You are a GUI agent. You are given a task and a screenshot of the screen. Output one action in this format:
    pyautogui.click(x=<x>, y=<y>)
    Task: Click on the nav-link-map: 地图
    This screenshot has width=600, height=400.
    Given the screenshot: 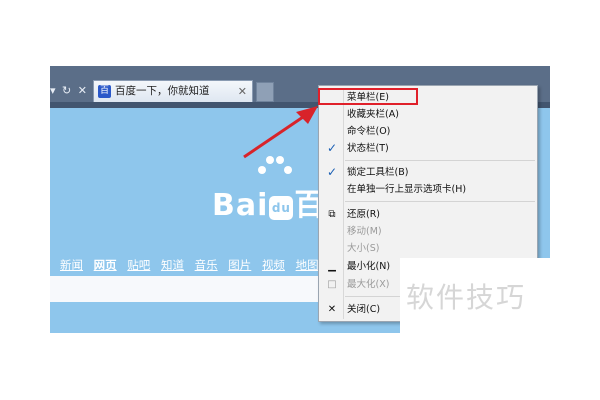 What is the action you would take?
    pyautogui.click(x=307, y=265)
    